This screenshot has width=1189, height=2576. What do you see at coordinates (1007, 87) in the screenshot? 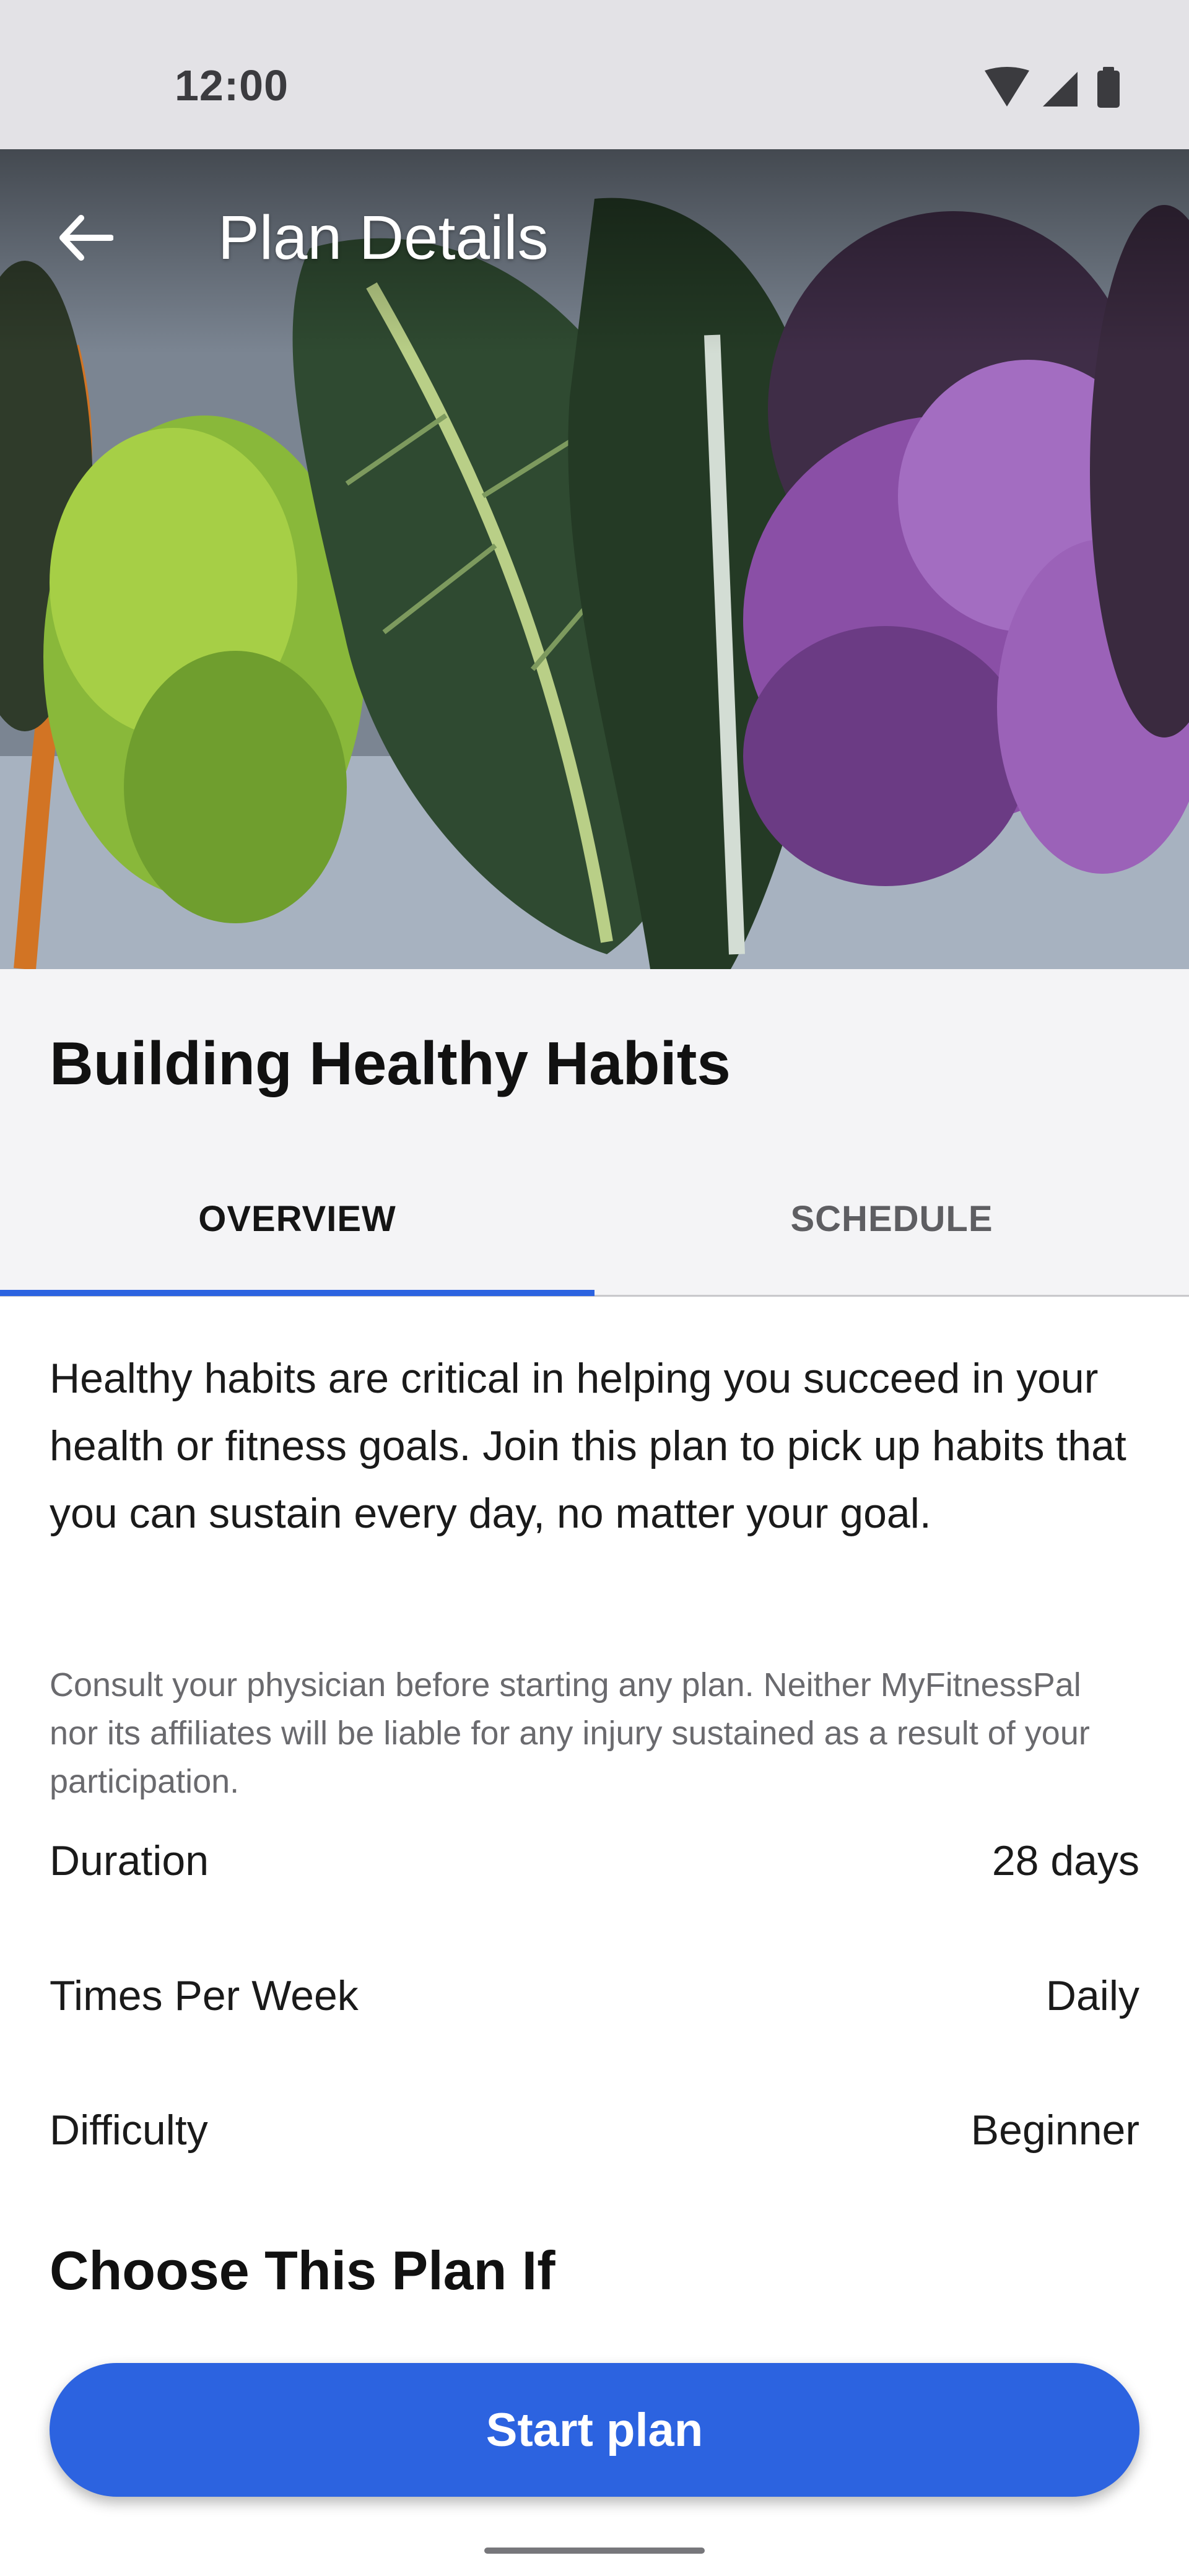
I see `wifi-icon` at bounding box center [1007, 87].